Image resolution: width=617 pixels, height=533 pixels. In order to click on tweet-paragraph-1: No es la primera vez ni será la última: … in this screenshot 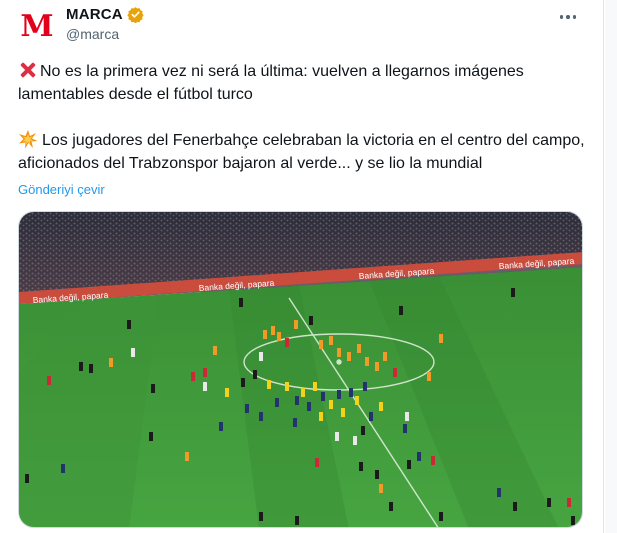, I will do `click(304, 83)`.